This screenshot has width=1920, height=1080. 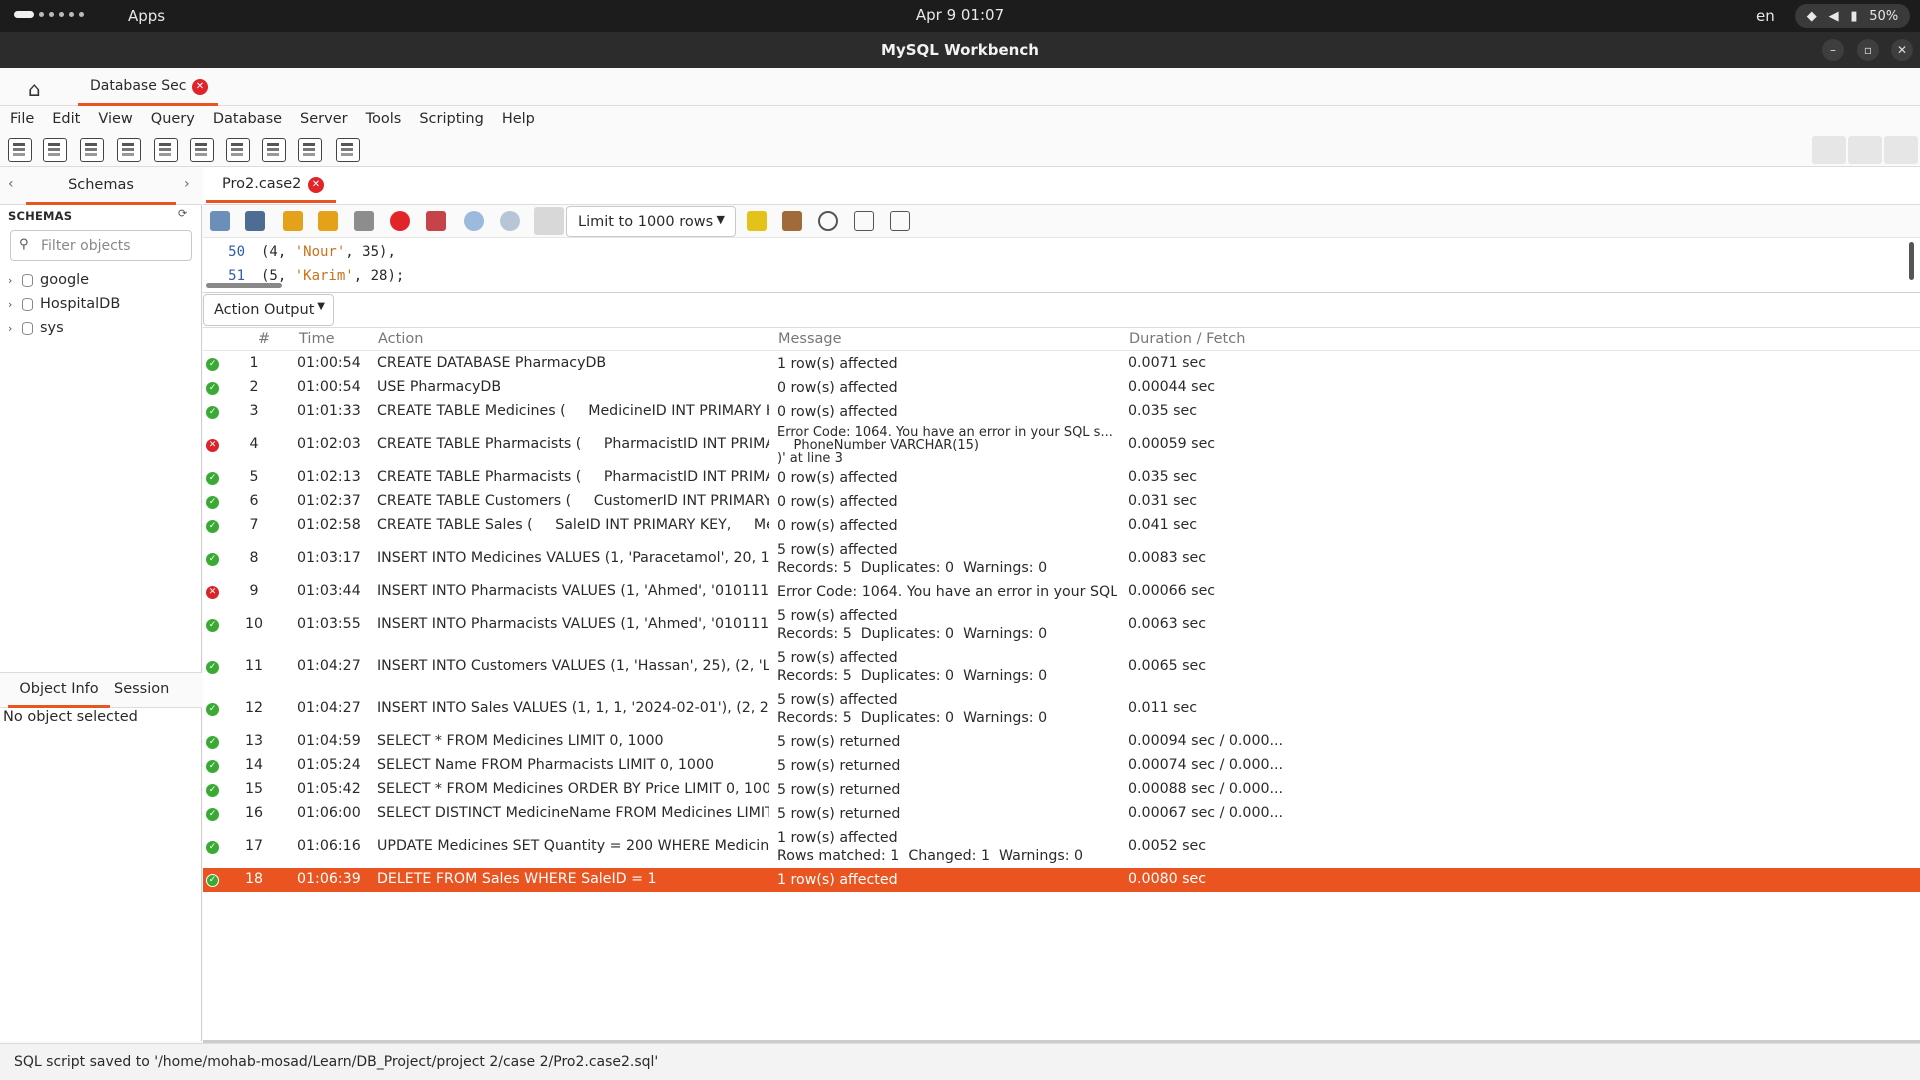 What do you see at coordinates (389, 119) in the screenshot?
I see `menu-tools: Tools` at bounding box center [389, 119].